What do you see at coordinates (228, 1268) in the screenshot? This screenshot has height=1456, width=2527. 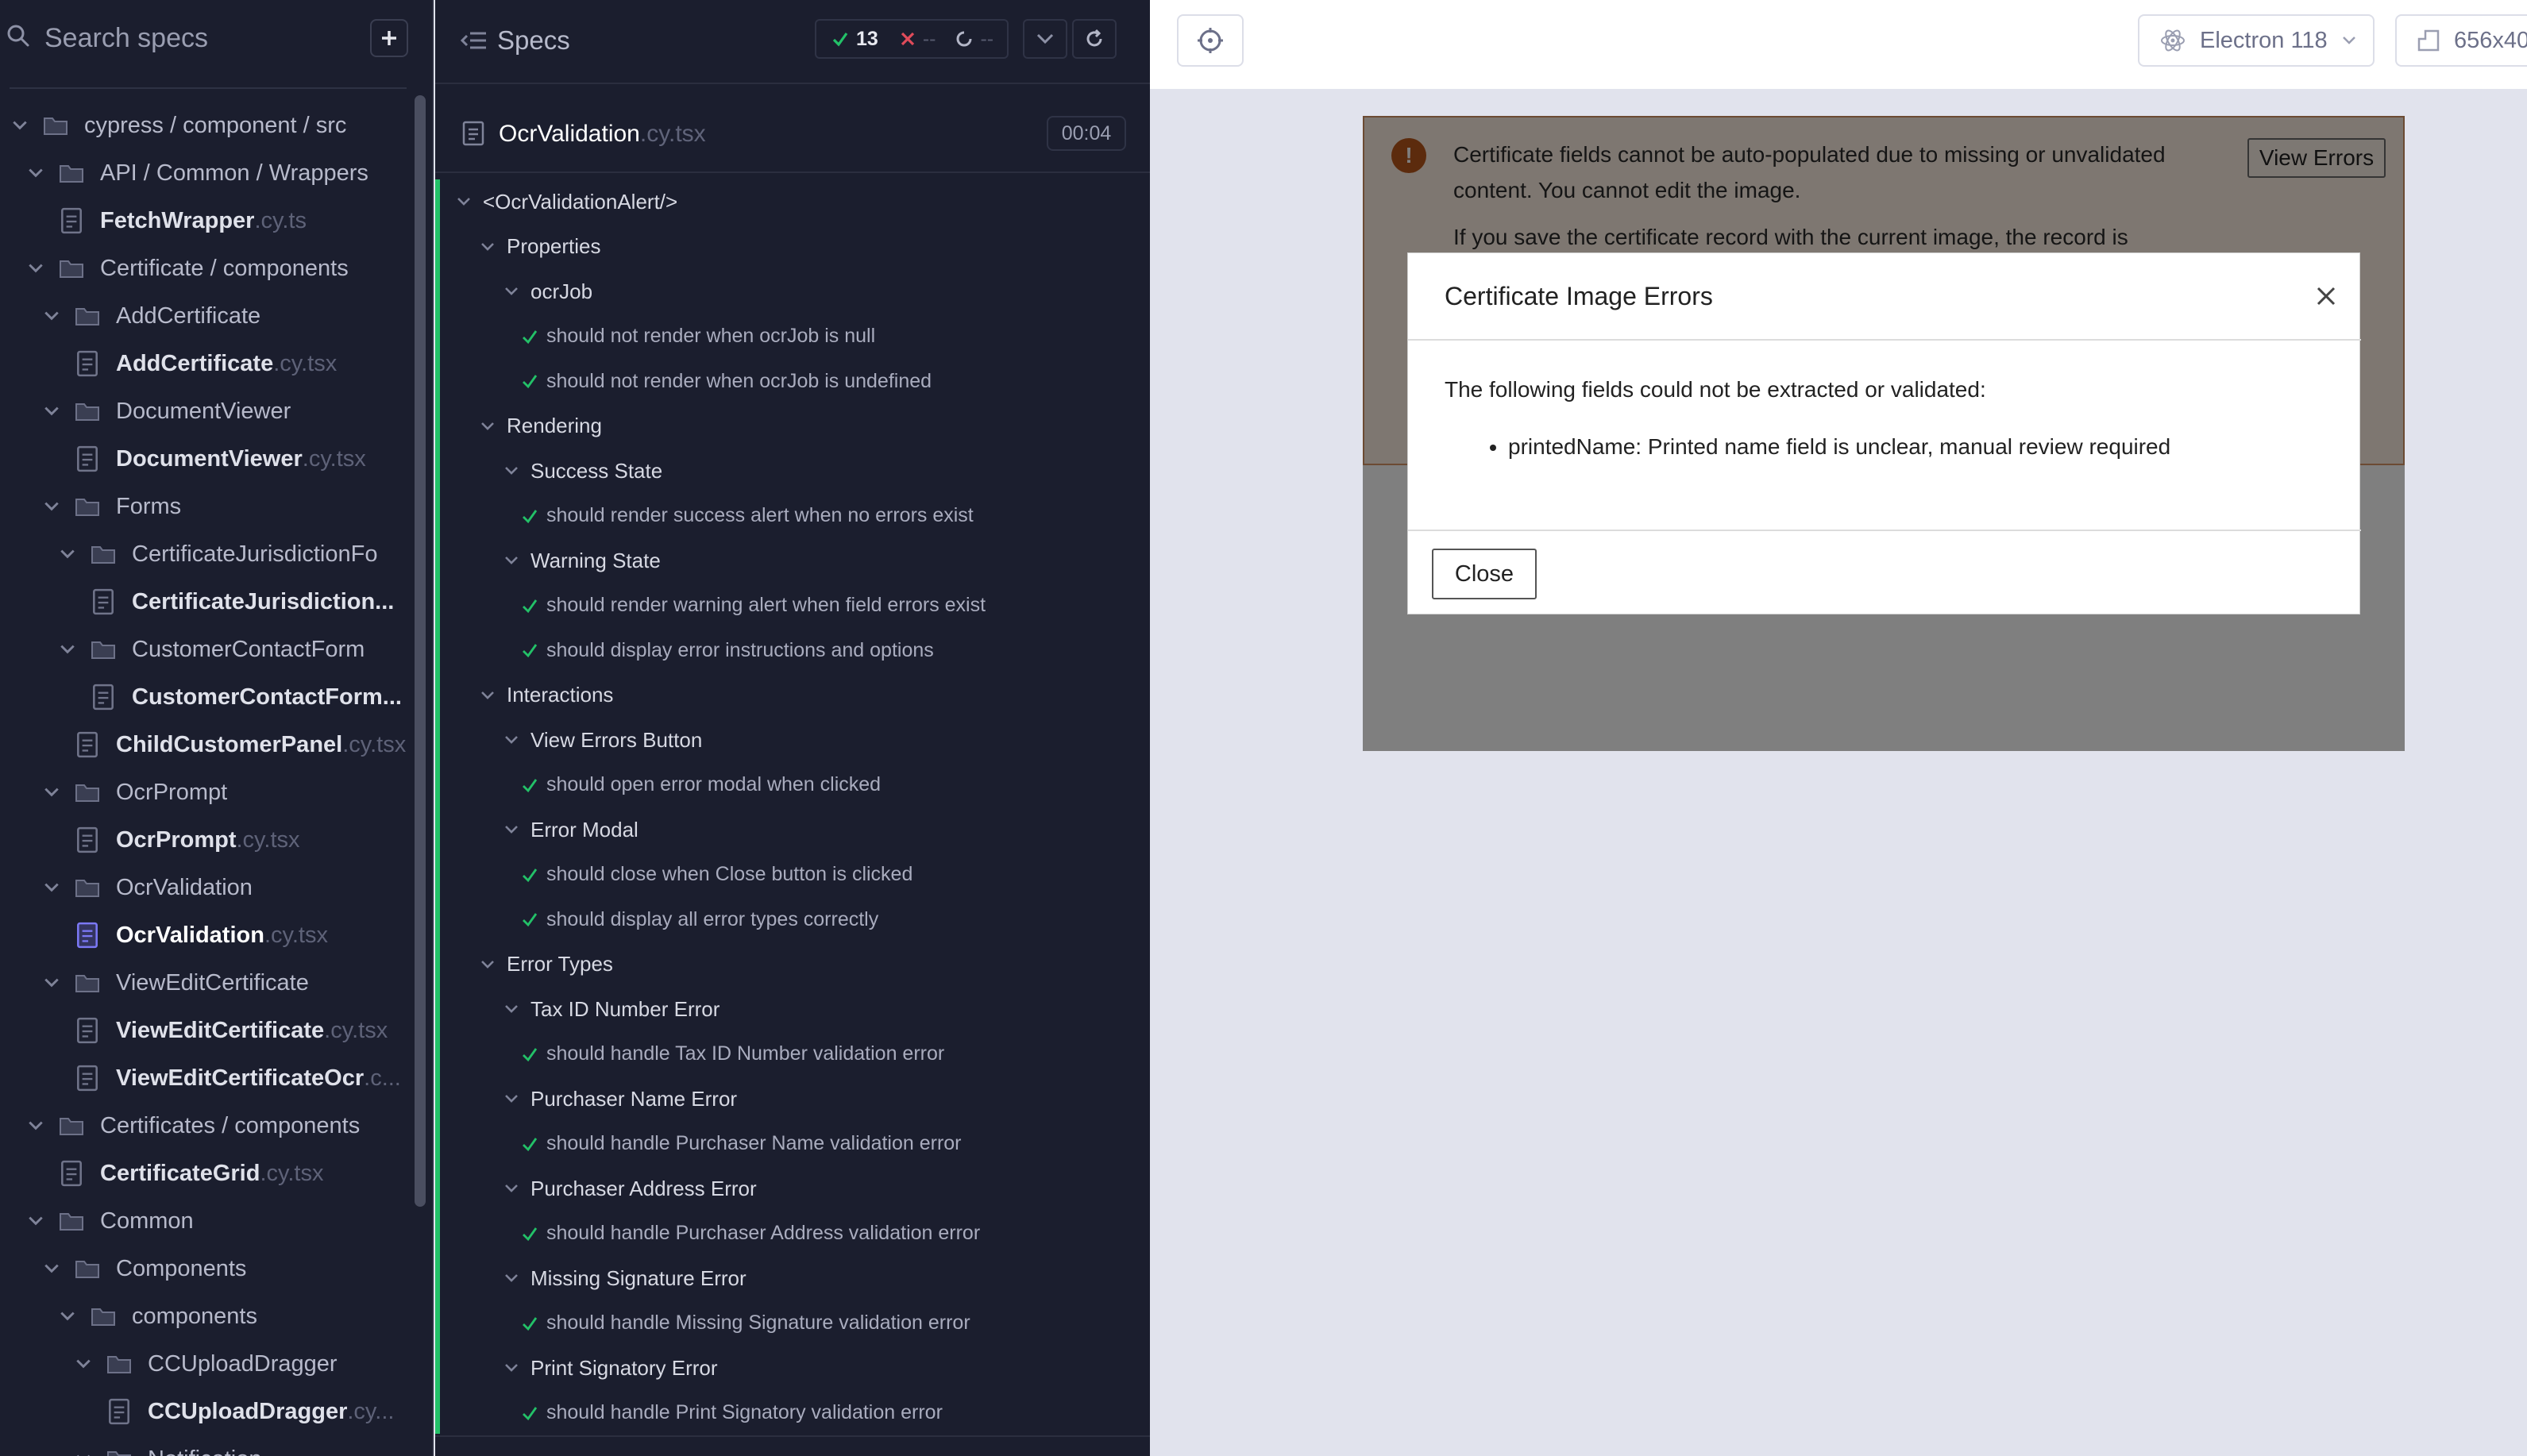 I see `folder-item: Components` at bounding box center [228, 1268].